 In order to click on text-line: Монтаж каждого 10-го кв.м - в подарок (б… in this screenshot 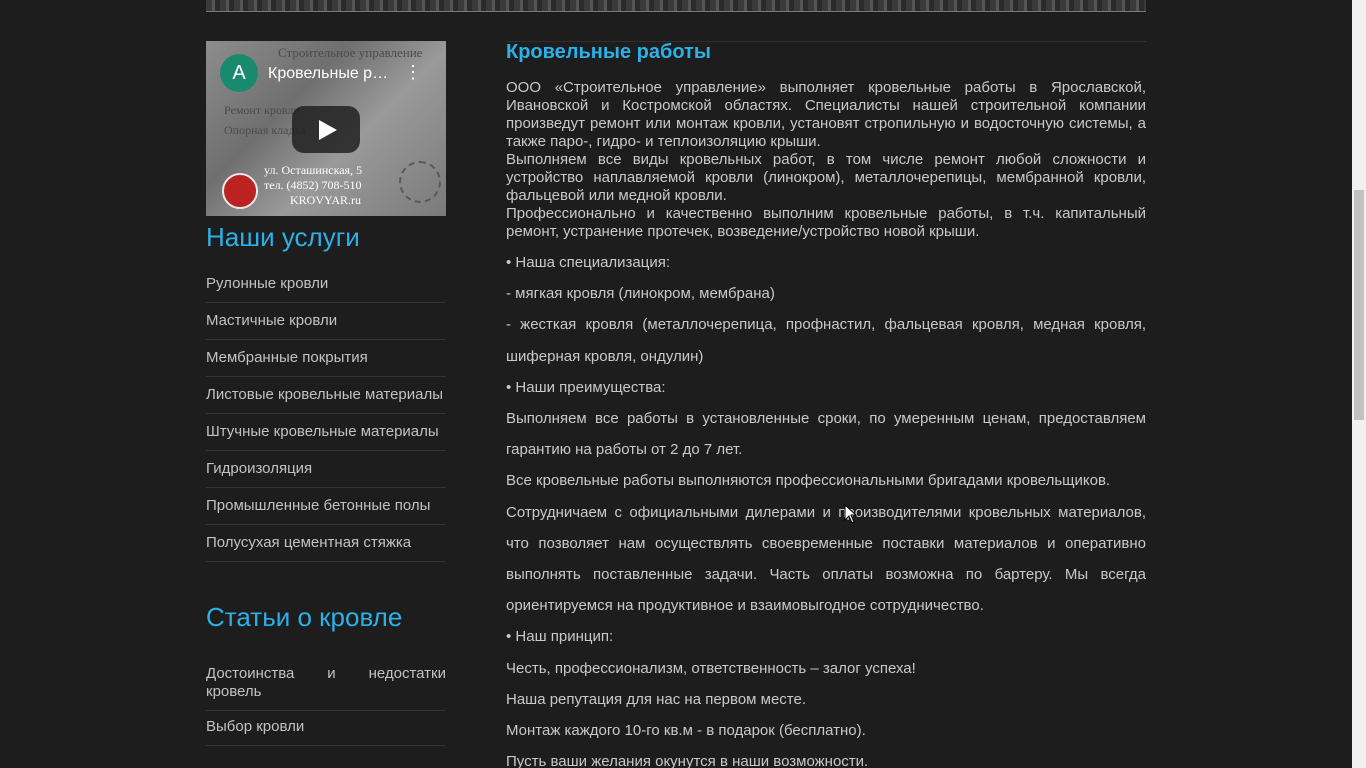, I will do `click(686, 731)`.